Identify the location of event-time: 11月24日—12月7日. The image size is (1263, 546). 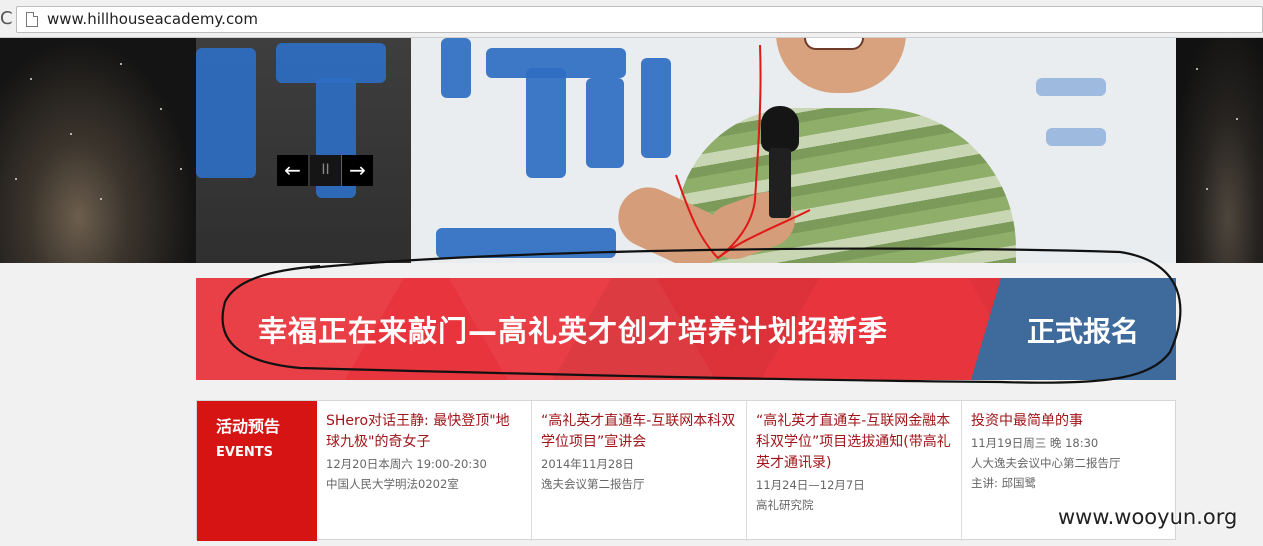
(810, 485).